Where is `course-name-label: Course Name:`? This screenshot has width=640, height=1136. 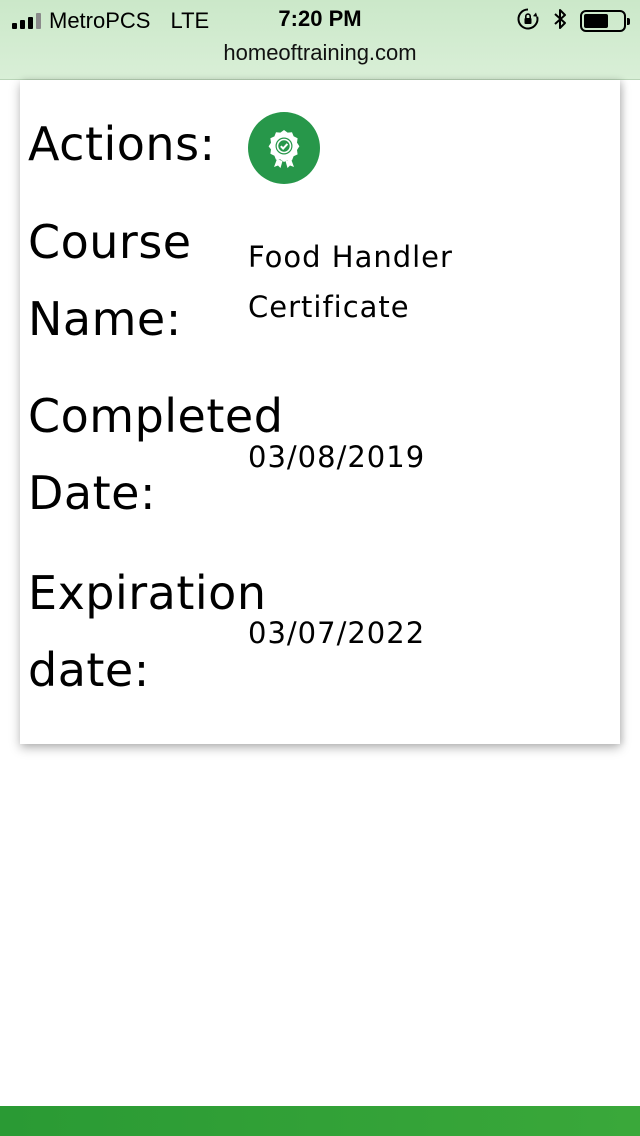 course-name-label: Course Name: is located at coordinates (110, 280).